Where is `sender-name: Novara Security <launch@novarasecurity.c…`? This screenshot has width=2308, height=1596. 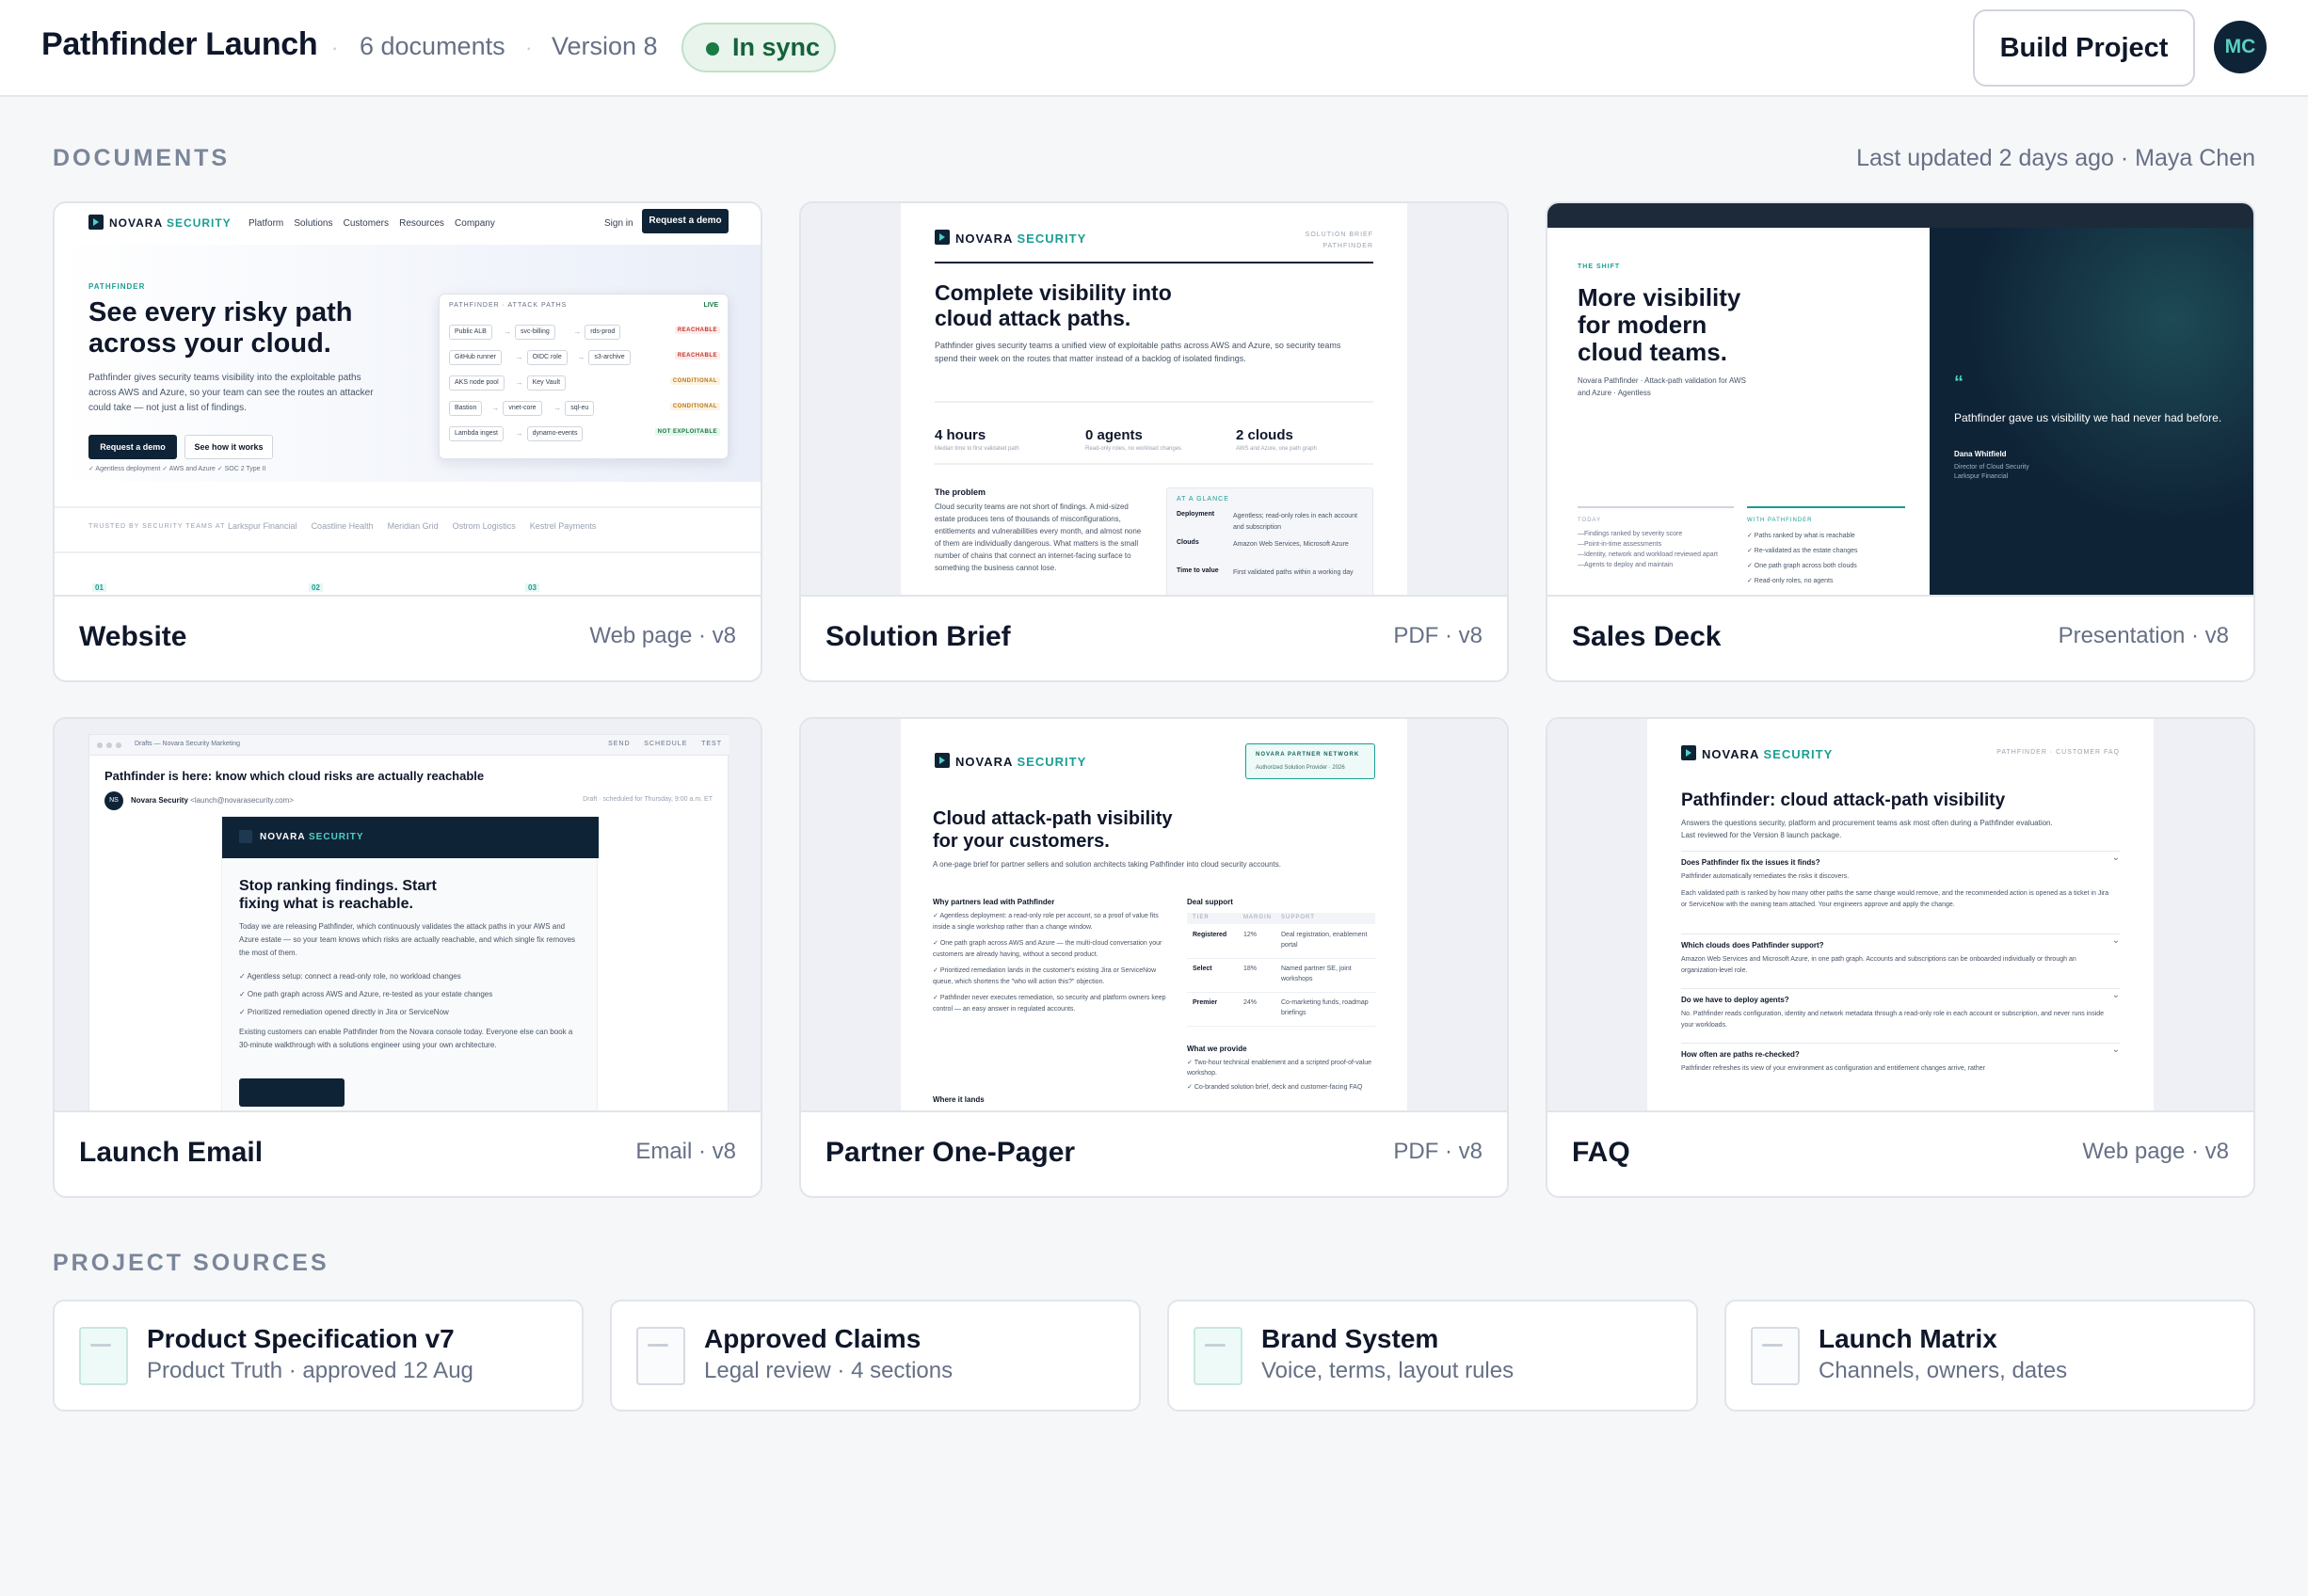 sender-name: Novara Security <launch@novarasecurity.c… is located at coordinates (212, 800).